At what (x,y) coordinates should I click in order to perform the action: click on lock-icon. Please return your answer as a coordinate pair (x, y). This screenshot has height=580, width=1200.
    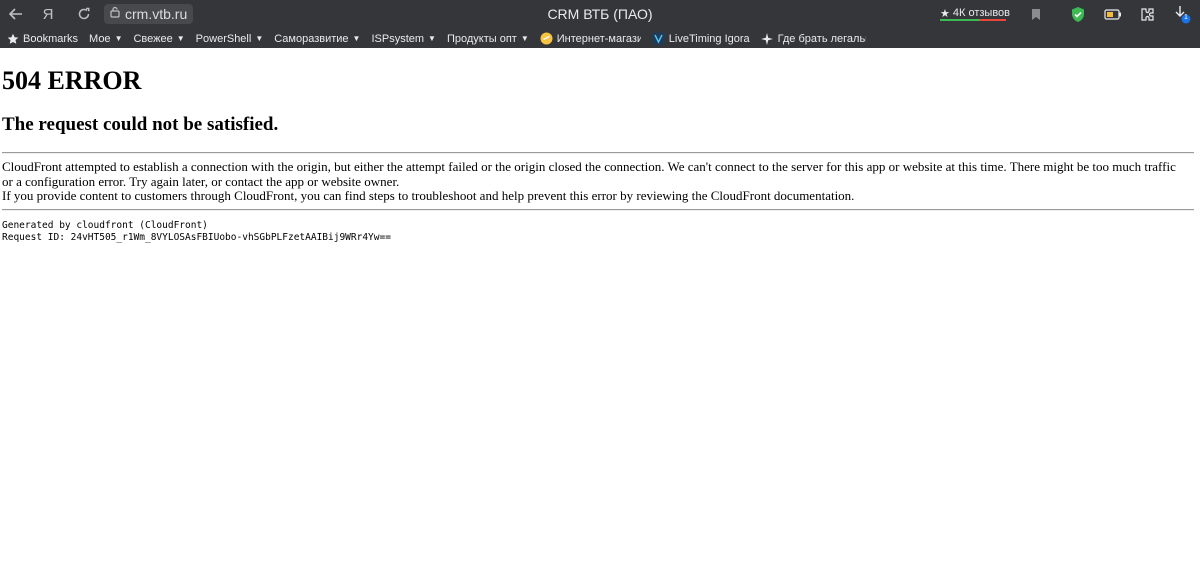
    Looking at the image, I should click on (115, 14).